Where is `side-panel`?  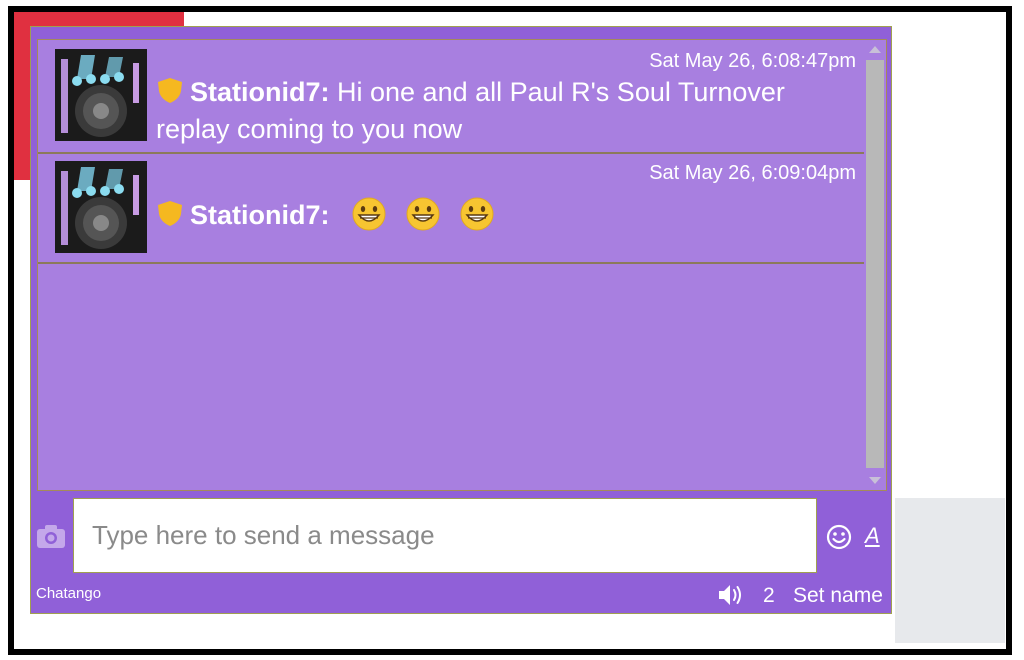 side-panel is located at coordinates (950, 570).